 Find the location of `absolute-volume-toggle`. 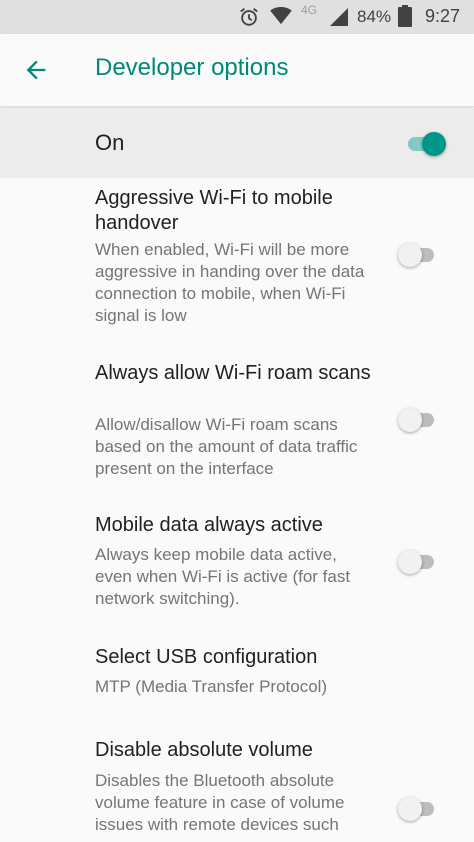

absolute-volume-toggle is located at coordinates (417, 809).